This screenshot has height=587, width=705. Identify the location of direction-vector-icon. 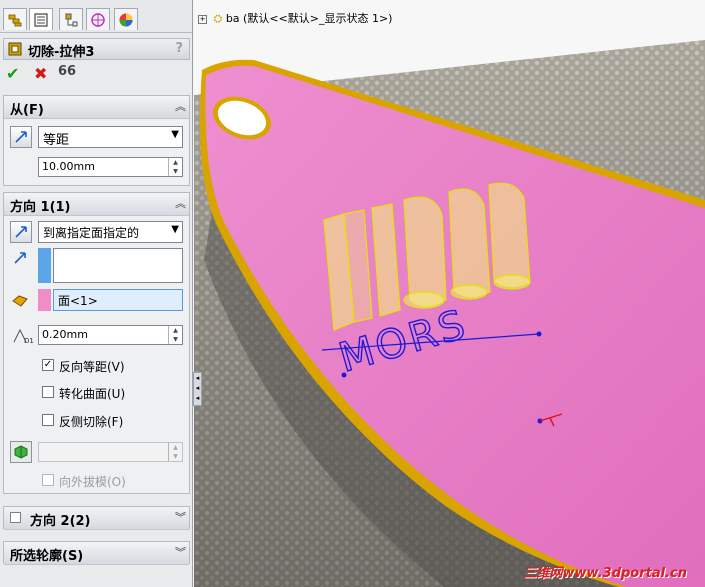
(20, 259).